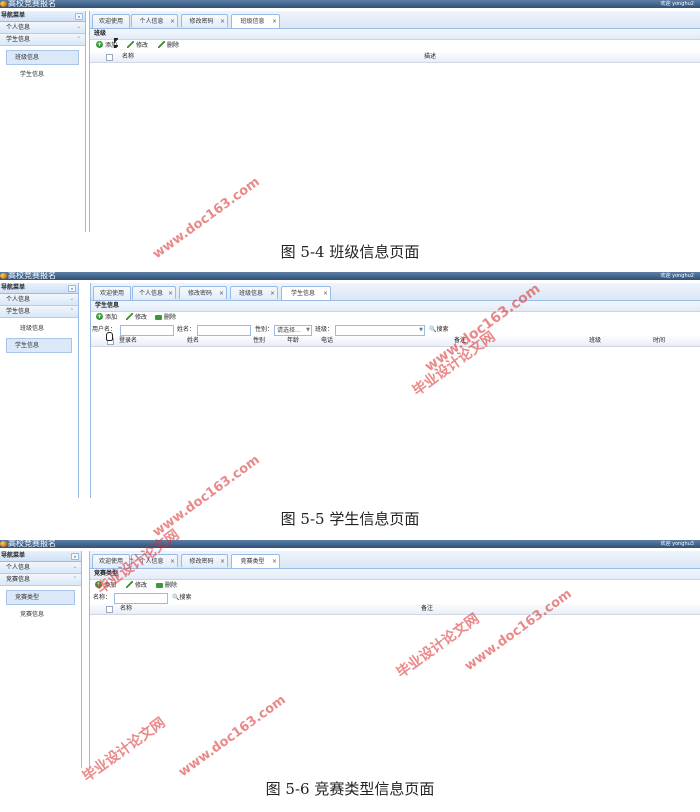 The height and width of the screenshot is (812, 700). I want to click on sidebar-item-competition-type: 竞赛类型, so click(40, 597).